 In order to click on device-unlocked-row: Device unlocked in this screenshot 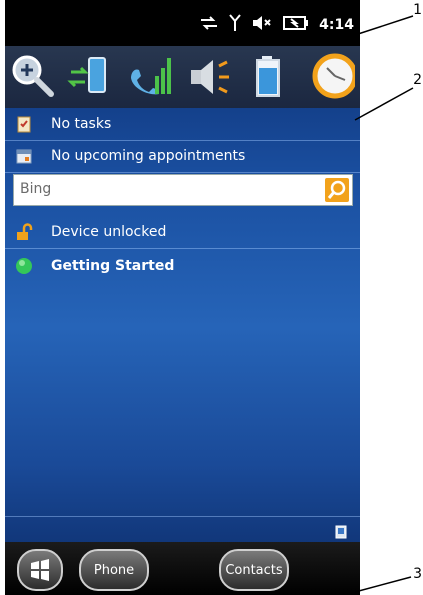, I will do `click(182, 232)`.